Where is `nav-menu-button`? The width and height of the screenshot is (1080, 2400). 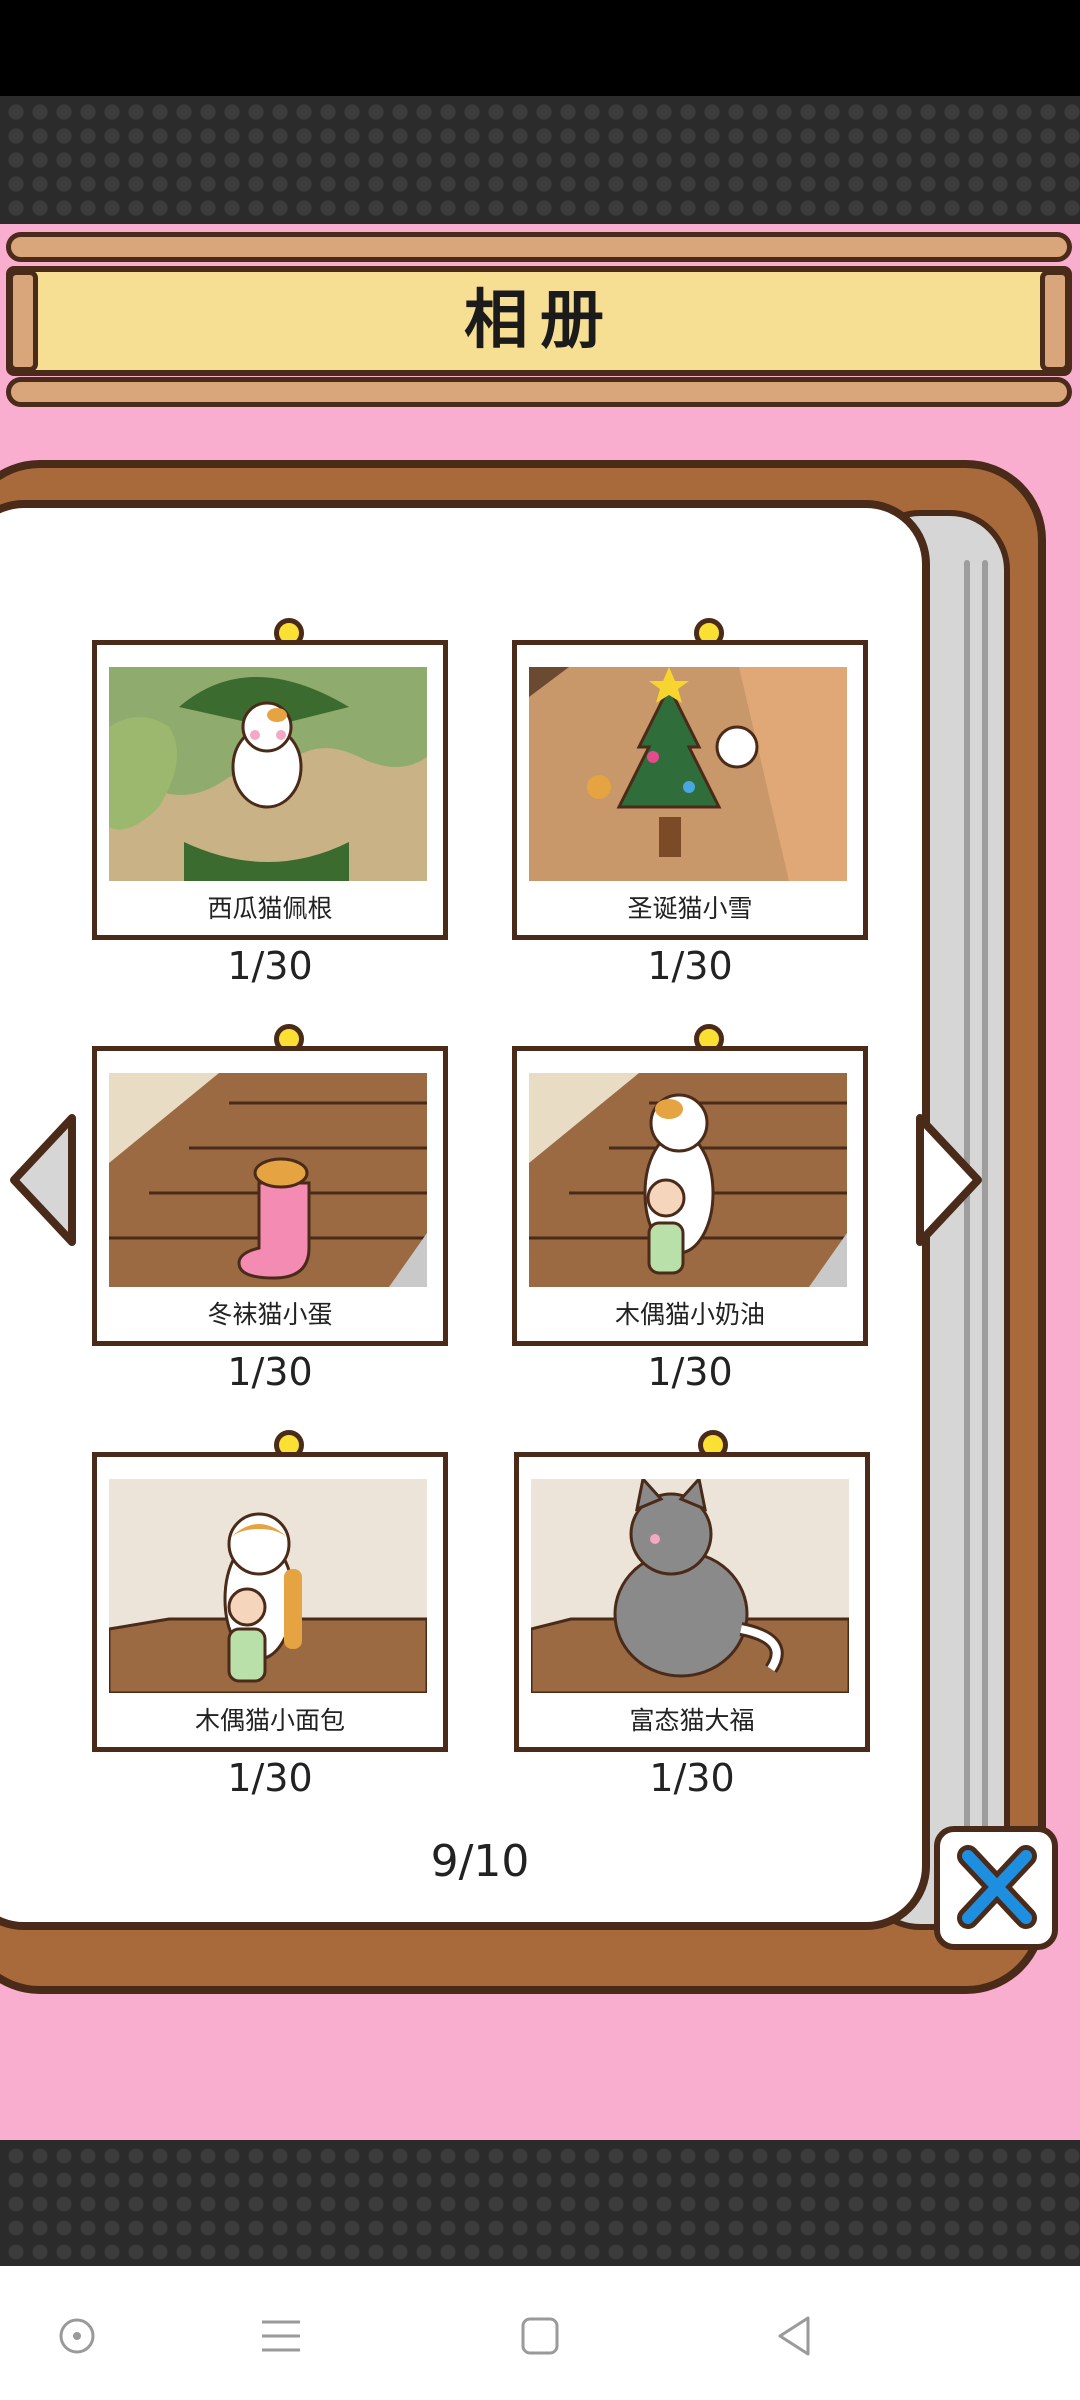 nav-menu-button is located at coordinates (281, 2336).